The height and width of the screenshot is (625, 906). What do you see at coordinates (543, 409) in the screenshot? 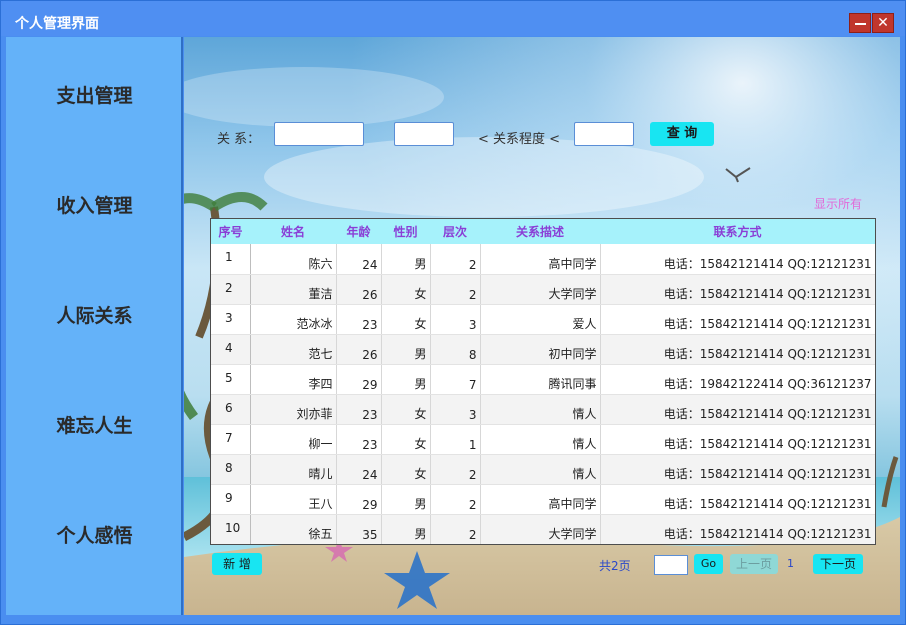
I see `table-row: 6 刘亦菲 23 女 3 情人 电话：15842121414 QQ:12121231` at bounding box center [543, 409].